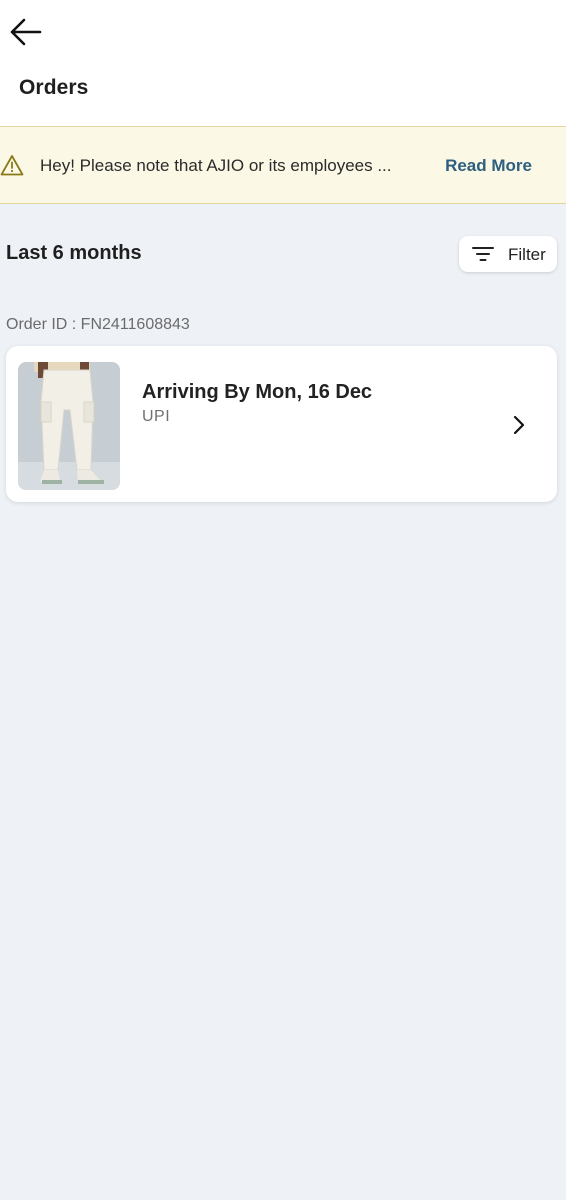 This screenshot has height=1200, width=566. What do you see at coordinates (69, 426) in the screenshot?
I see `product-thumbnail` at bounding box center [69, 426].